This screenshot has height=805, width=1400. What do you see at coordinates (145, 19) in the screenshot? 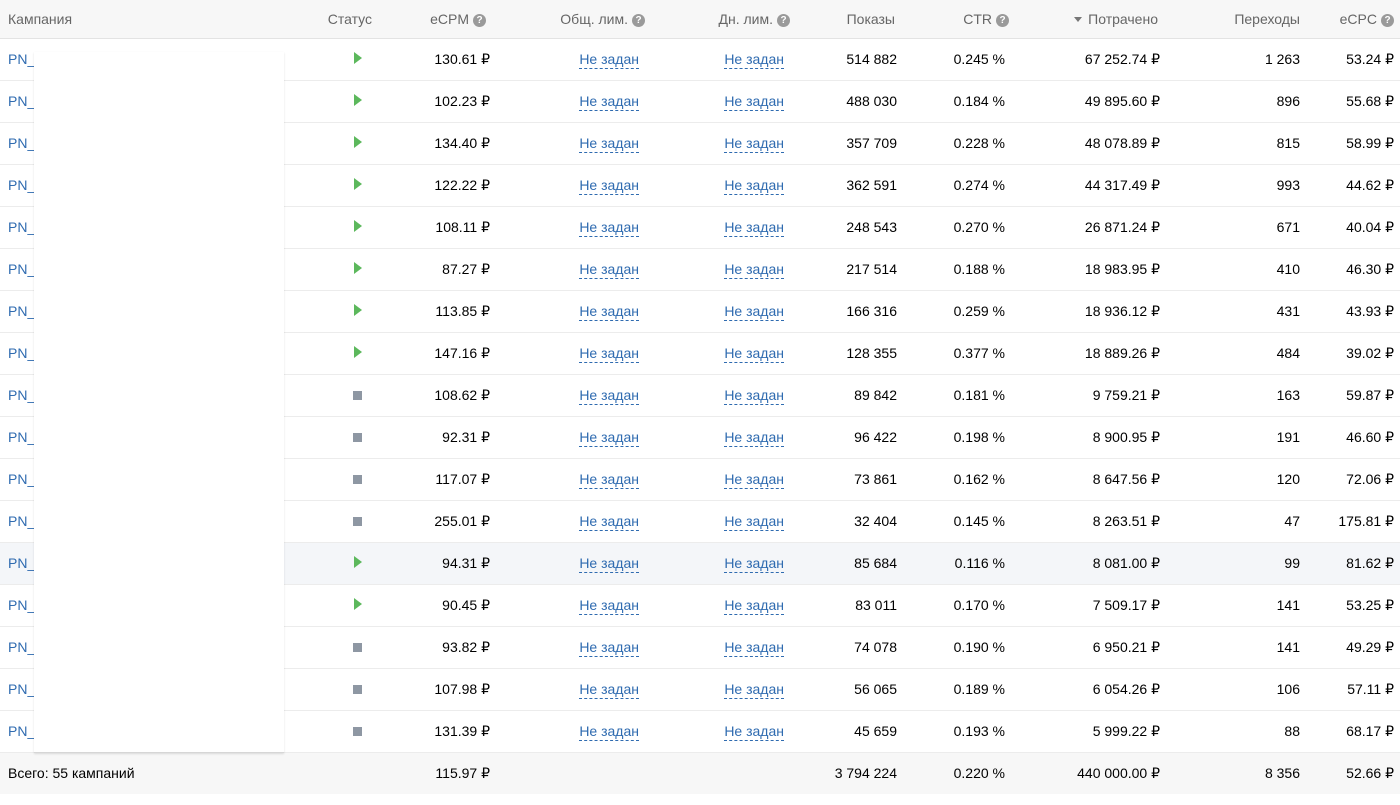
I see `col-header-campaign: Кампания` at bounding box center [145, 19].